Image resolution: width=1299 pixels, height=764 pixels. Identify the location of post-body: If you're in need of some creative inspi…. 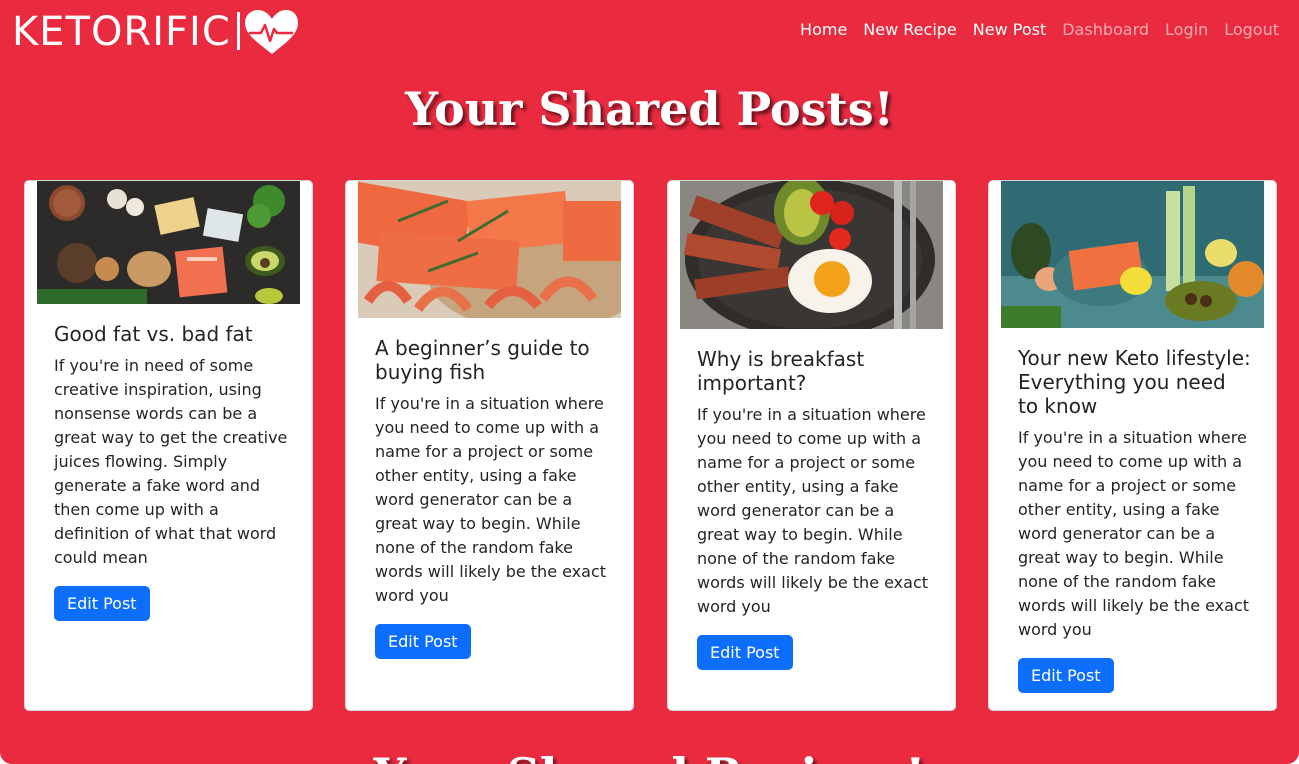
(171, 461).